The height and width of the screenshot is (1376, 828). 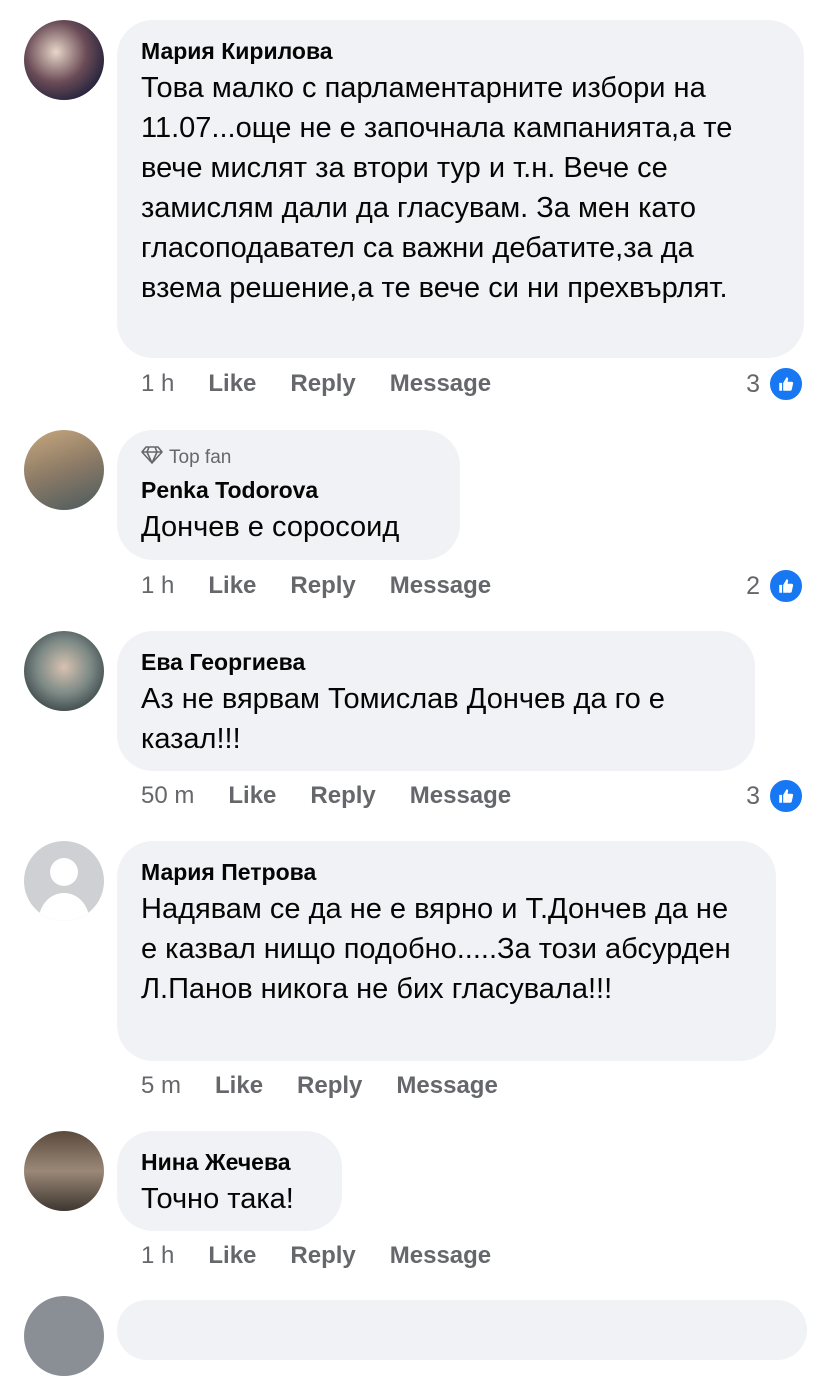 What do you see at coordinates (460, 51) in the screenshot?
I see `comment-author: Мария Кирилова` at bounding box center [460, 51].